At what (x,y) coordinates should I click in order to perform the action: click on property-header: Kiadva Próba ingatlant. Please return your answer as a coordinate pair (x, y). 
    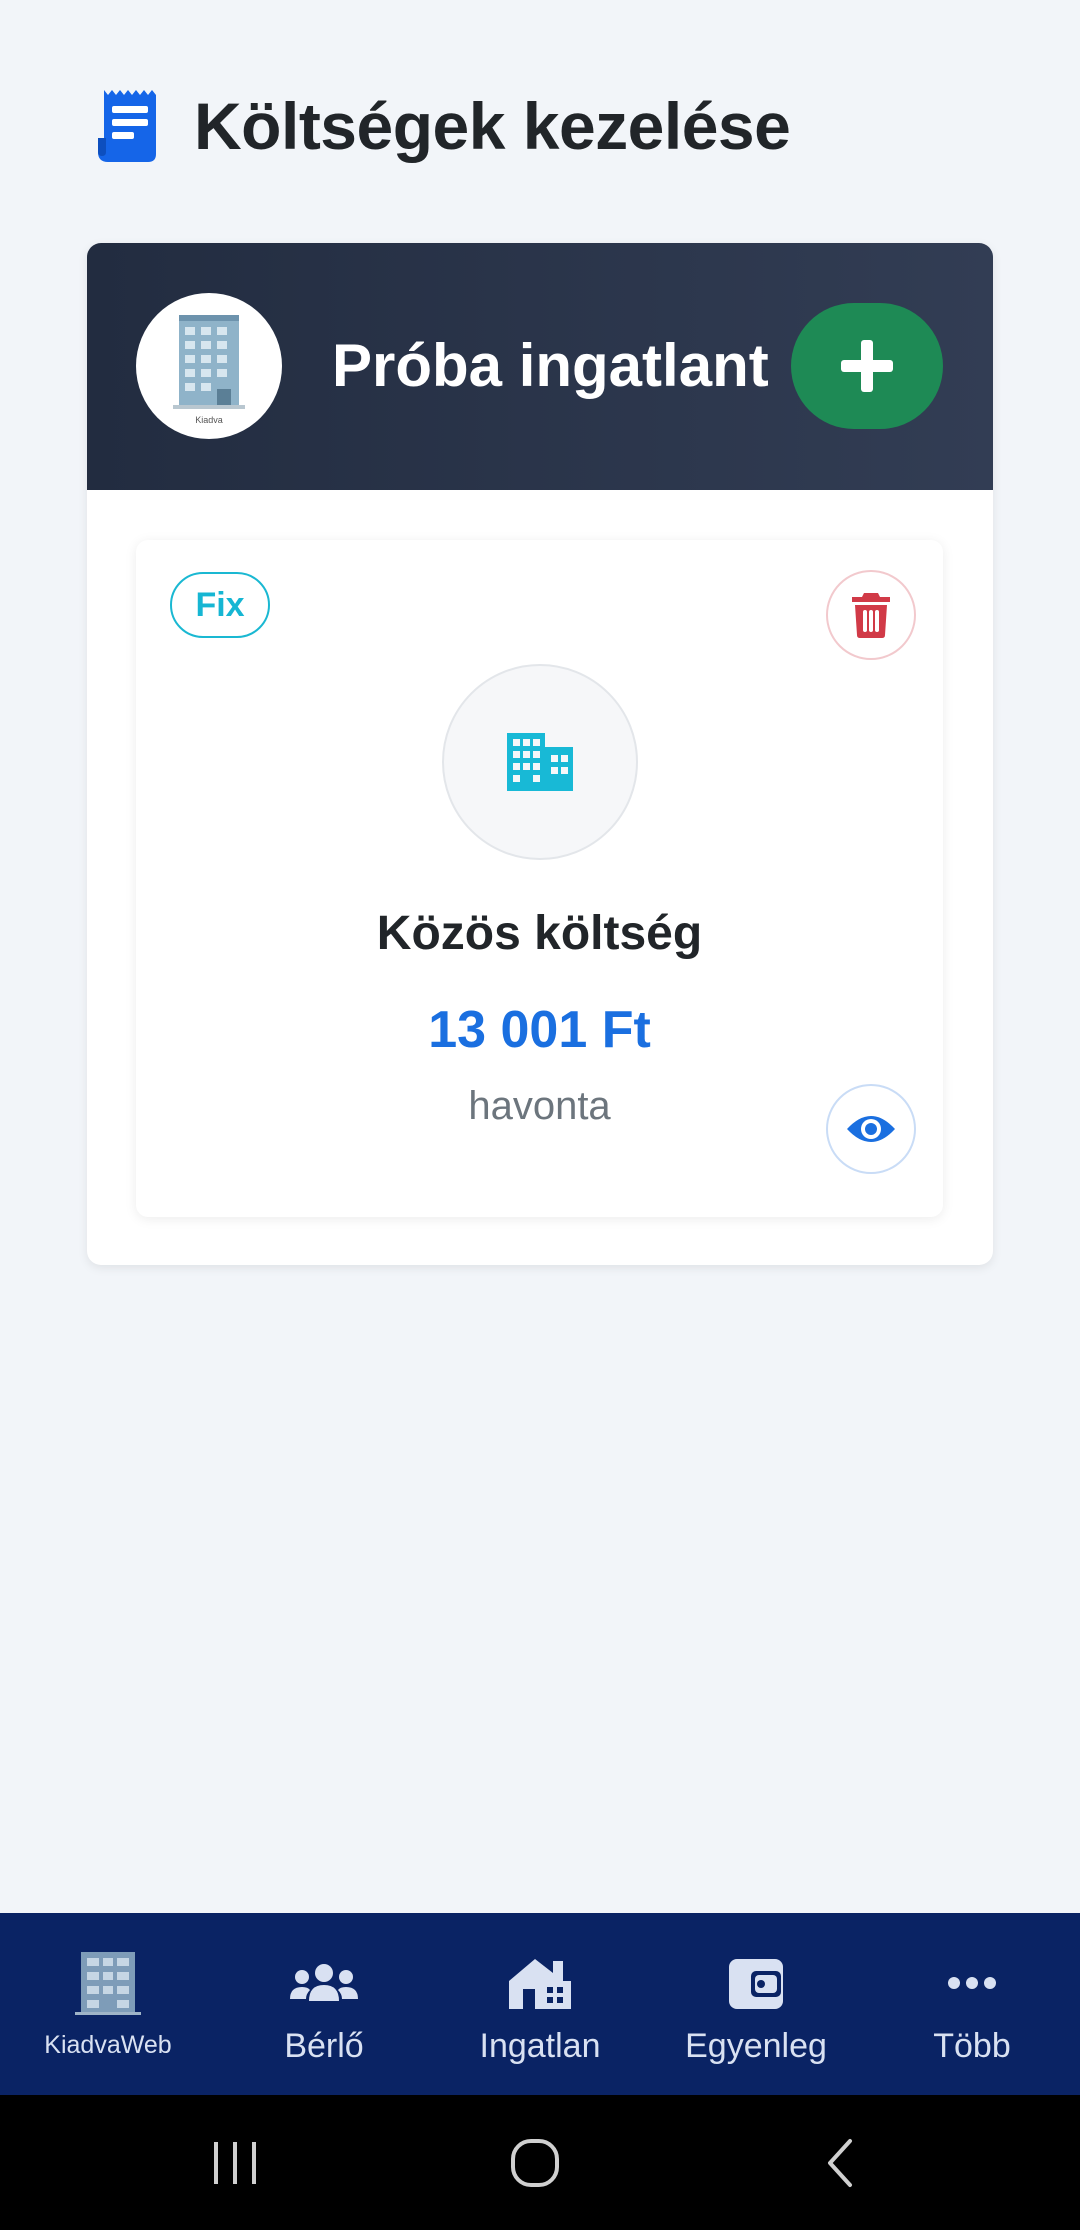
    Looking at the image, I should click on (540, 366).